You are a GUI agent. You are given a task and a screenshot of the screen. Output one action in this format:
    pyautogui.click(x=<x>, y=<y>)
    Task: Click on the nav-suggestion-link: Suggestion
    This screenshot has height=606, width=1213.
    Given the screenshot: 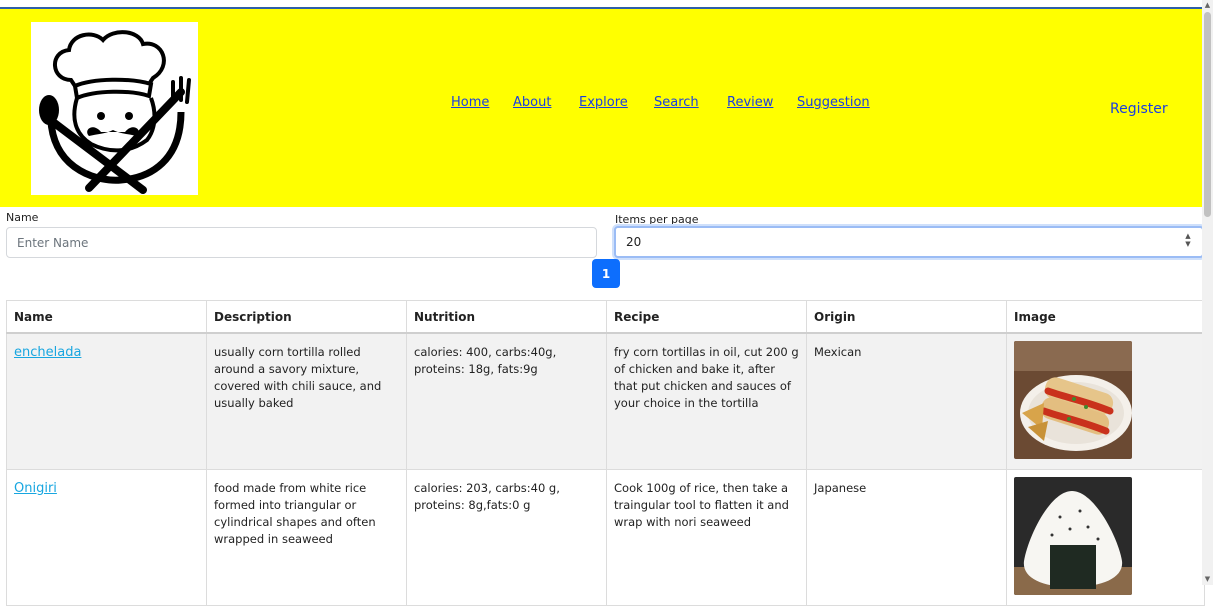 What is the action you would take?
    pyautogui.click(x=833, y=102)
    